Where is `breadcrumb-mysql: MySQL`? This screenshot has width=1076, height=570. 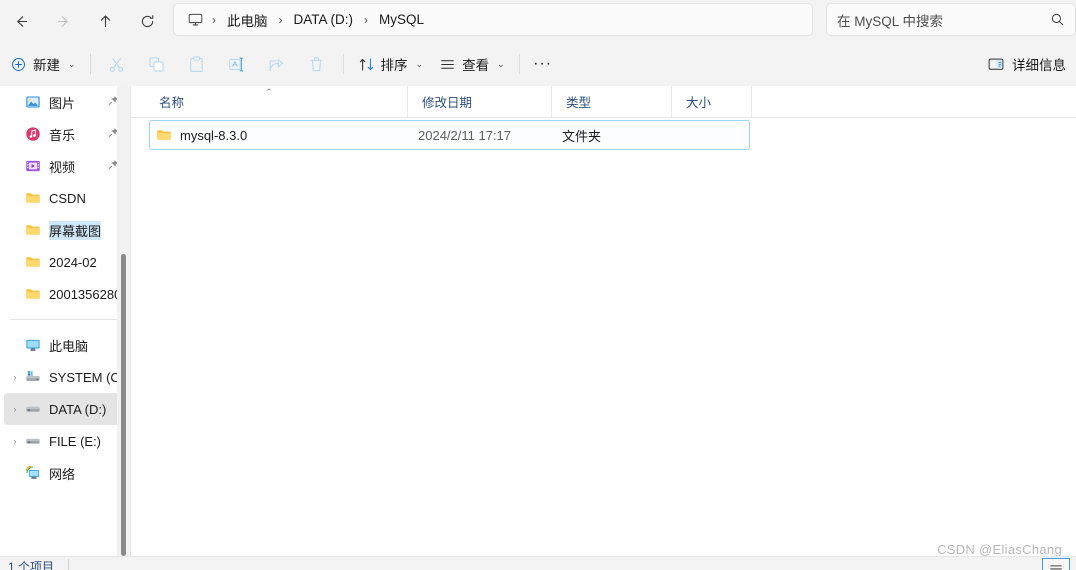
breadcrumb-mysql: MySQL is located at coordinates (401, 19).